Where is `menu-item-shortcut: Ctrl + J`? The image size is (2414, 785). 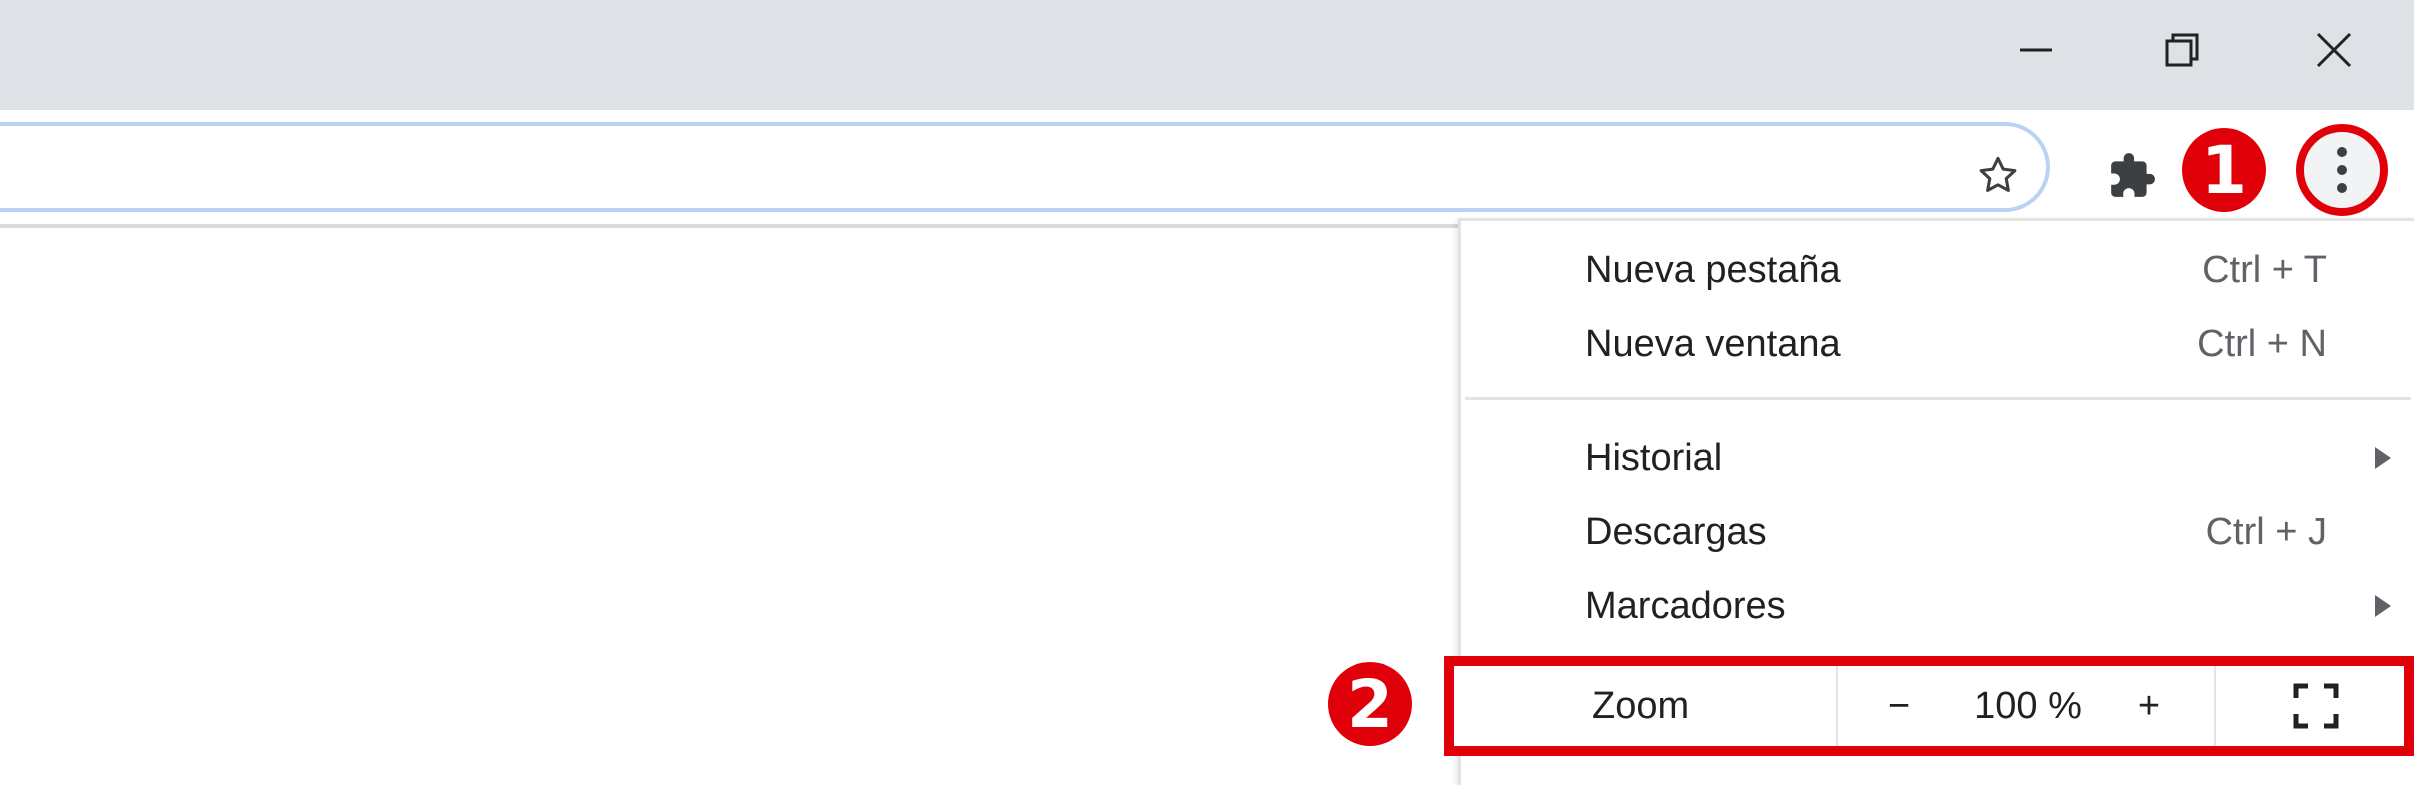 menu-item-shortcut: Ctrl + J is located at coordinates (2266, 531).